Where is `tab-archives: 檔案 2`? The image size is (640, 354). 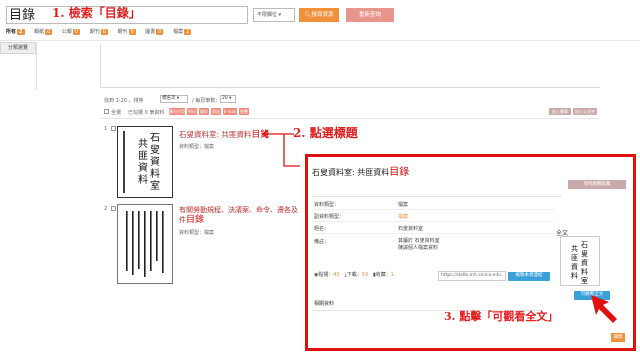
tab-archives: 檔案 2 is located at coordinates (182, 31).